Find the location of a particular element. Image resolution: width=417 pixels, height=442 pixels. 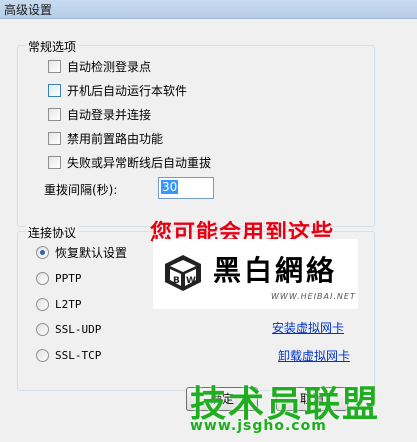

redial-interval-value: 30 is located at coordinates (170, 187).